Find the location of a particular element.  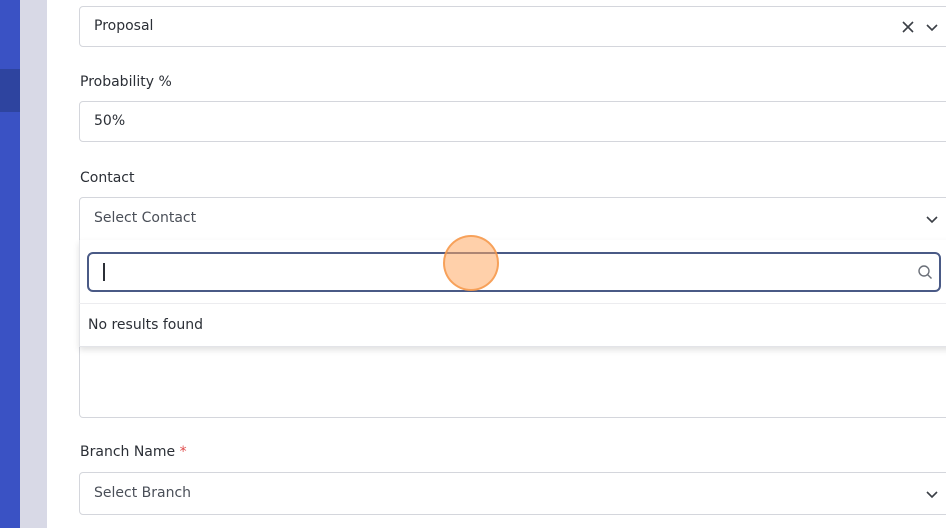

branch-select-placeholder: Select Branch is located at coordinates (143, 493).